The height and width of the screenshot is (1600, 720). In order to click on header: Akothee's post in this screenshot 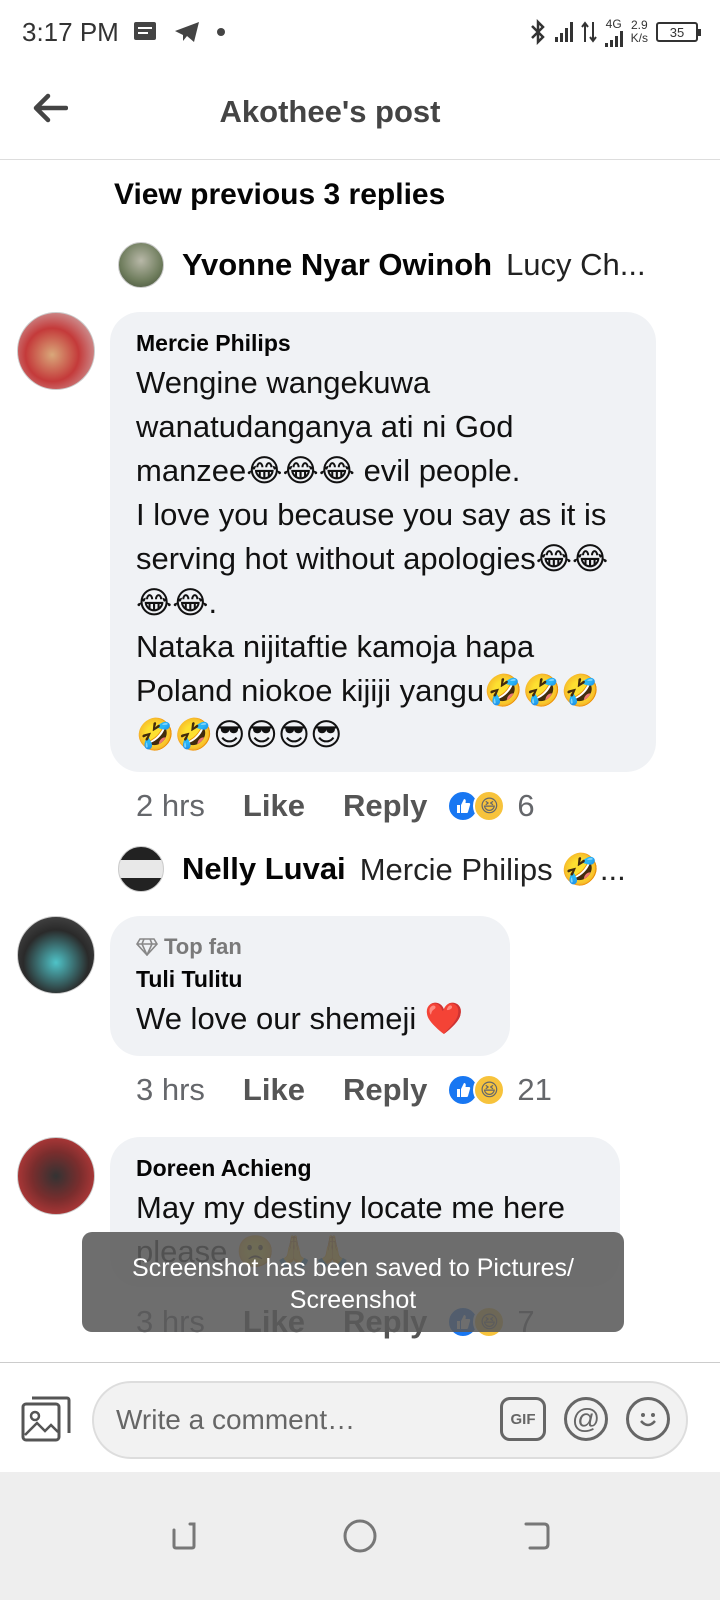, I will do `click(360, 112)`.